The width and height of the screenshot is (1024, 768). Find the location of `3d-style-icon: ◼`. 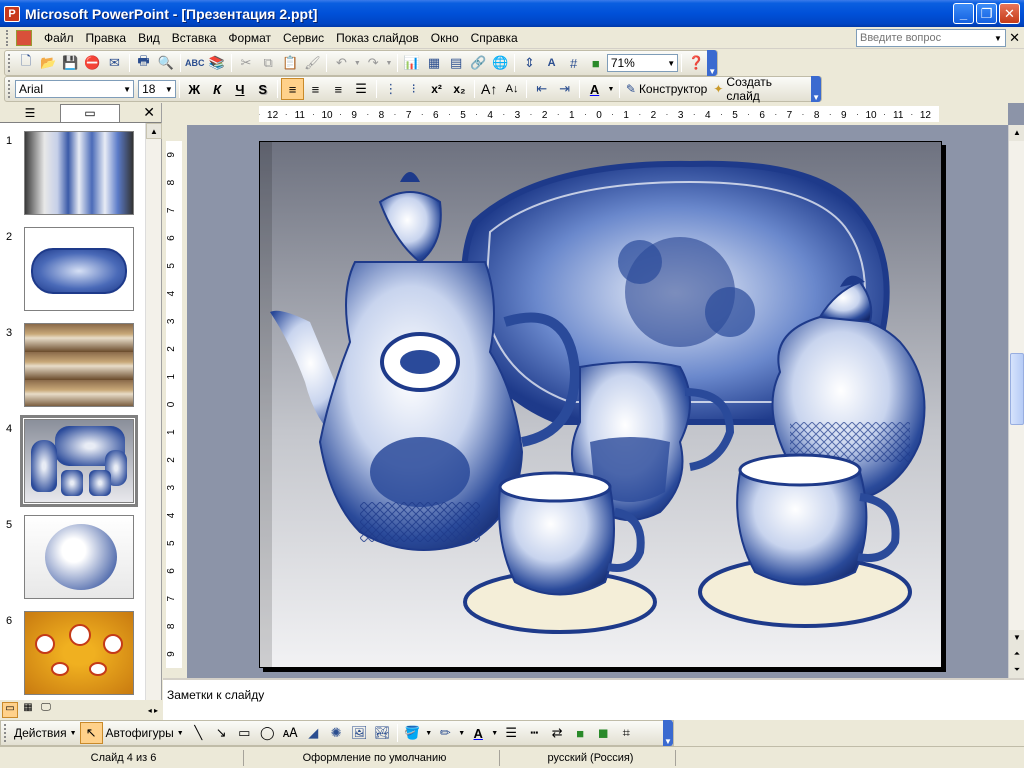

3d-style-icon: ◼ is located at coordinates (603, 733).